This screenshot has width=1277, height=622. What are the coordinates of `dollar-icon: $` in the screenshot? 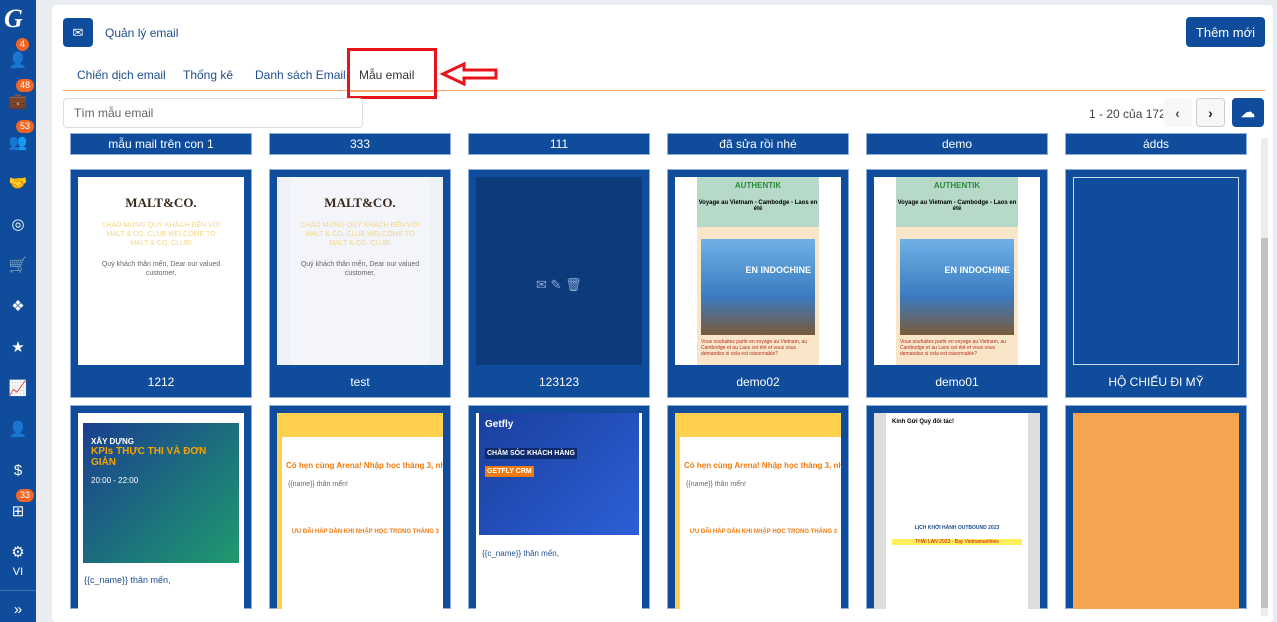 It's located at (18, 470).